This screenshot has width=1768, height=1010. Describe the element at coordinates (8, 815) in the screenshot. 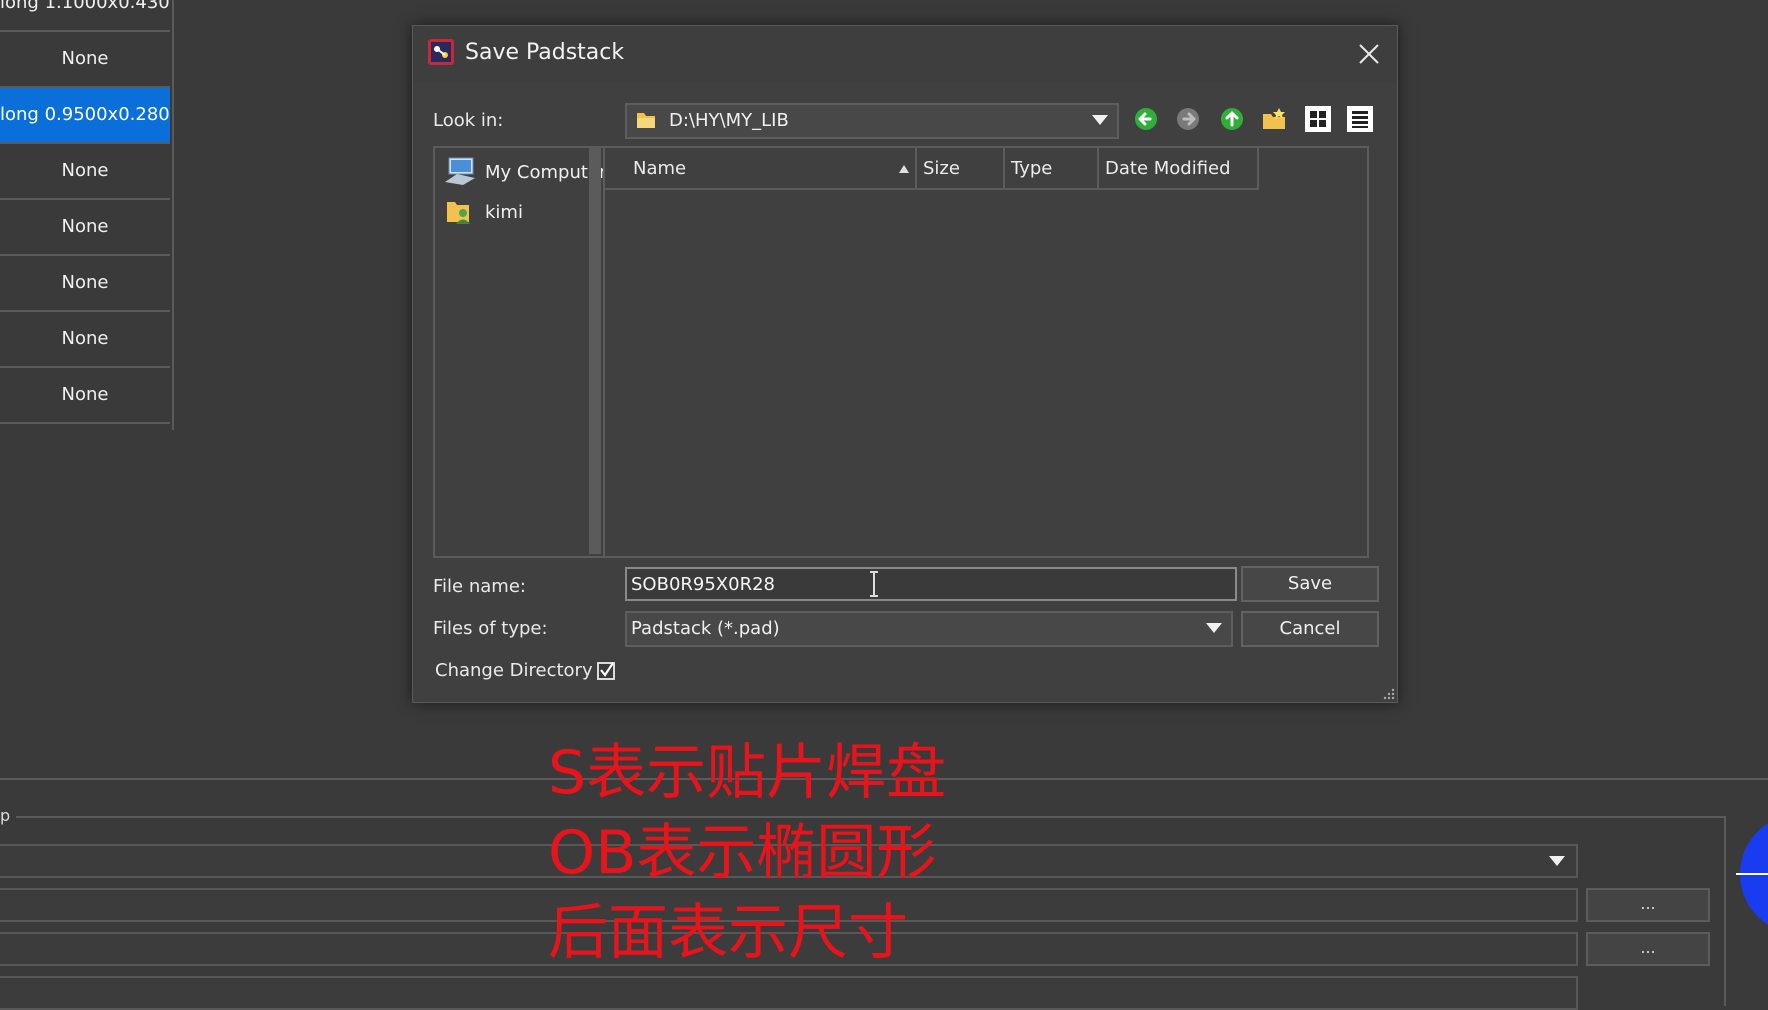

I see `group-frame-label: p` at that location.